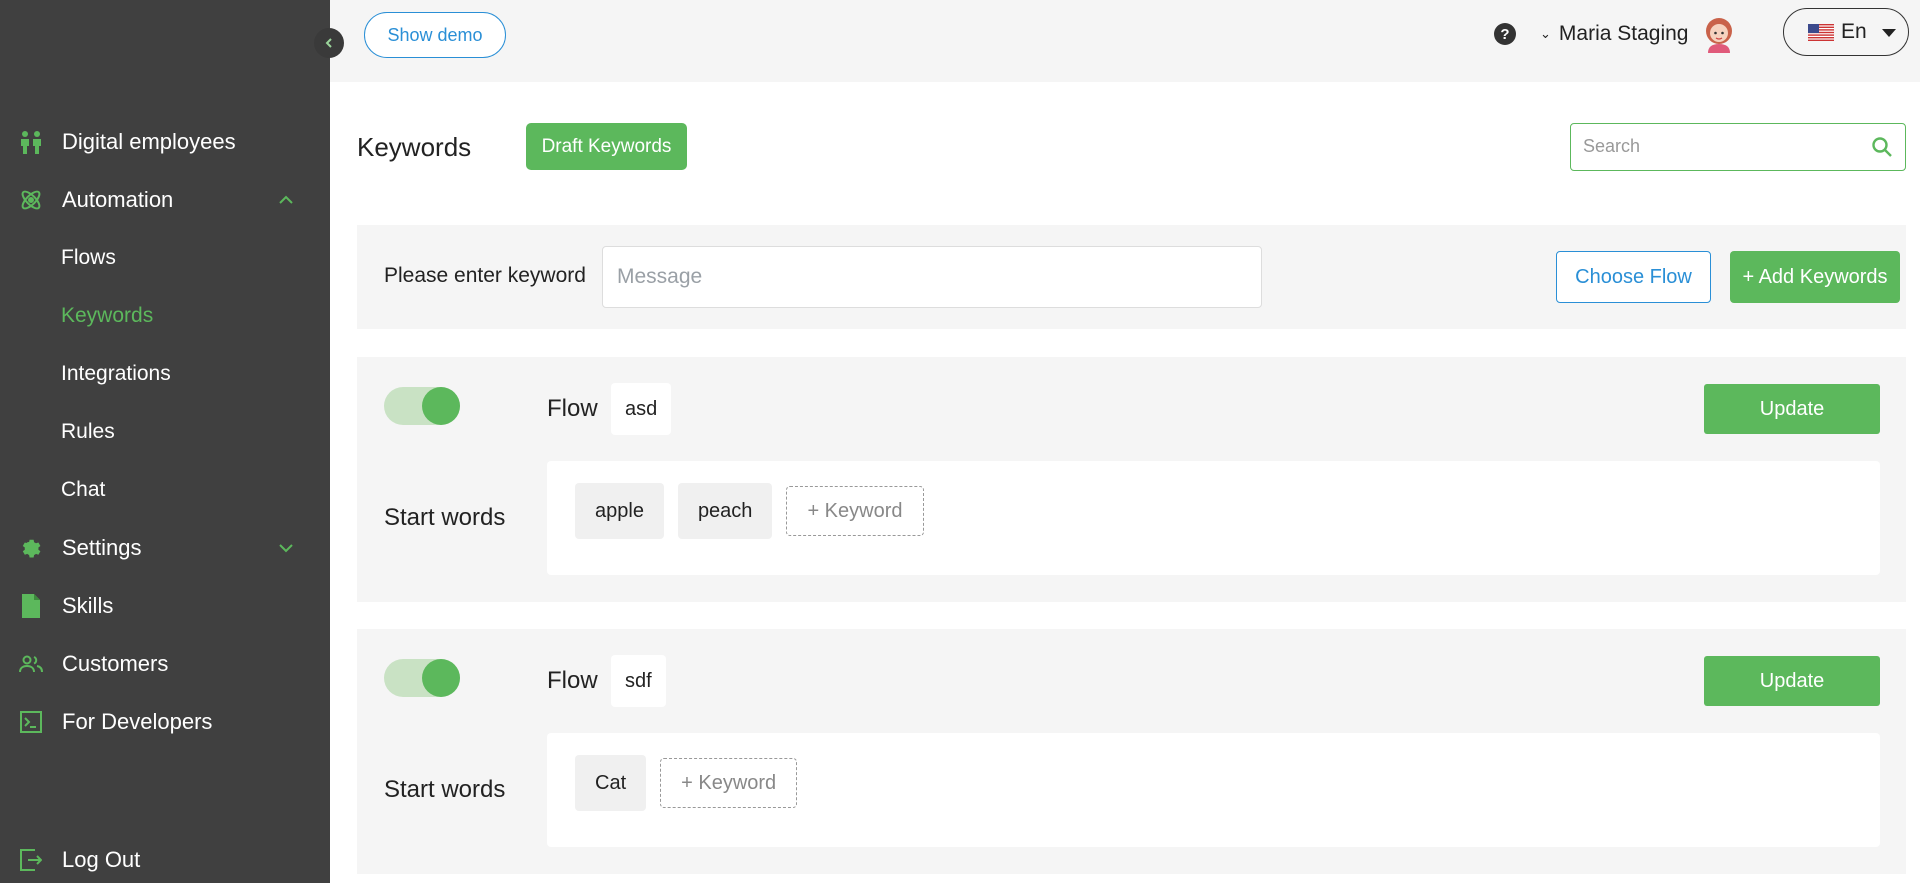 This screenshot has width=1920, height=883. What do you see at coordinates (137, 721) in the screenshot?
I see `sidebar-item-label: For Developers` at bounding box center [137, 721].